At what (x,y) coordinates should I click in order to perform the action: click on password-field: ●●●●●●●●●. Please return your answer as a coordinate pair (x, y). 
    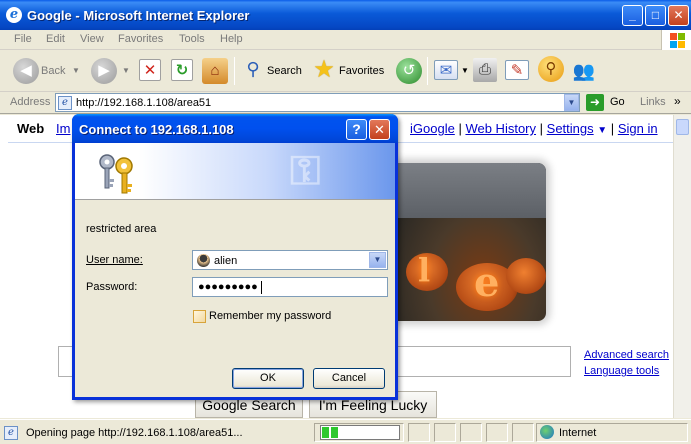
    Looking at the image, I should click on (290, 287).